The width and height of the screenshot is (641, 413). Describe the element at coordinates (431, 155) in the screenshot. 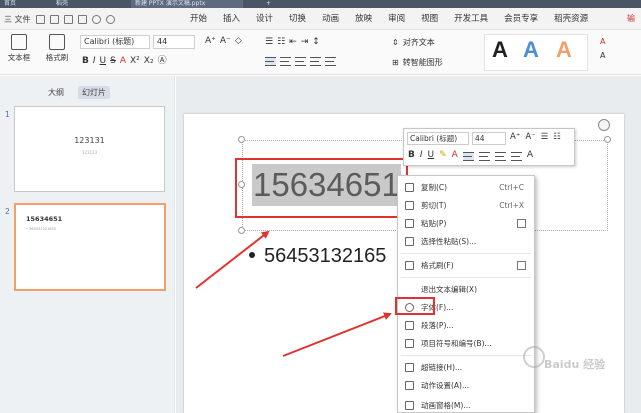

I see `mini-underline-icon: U` at that location.